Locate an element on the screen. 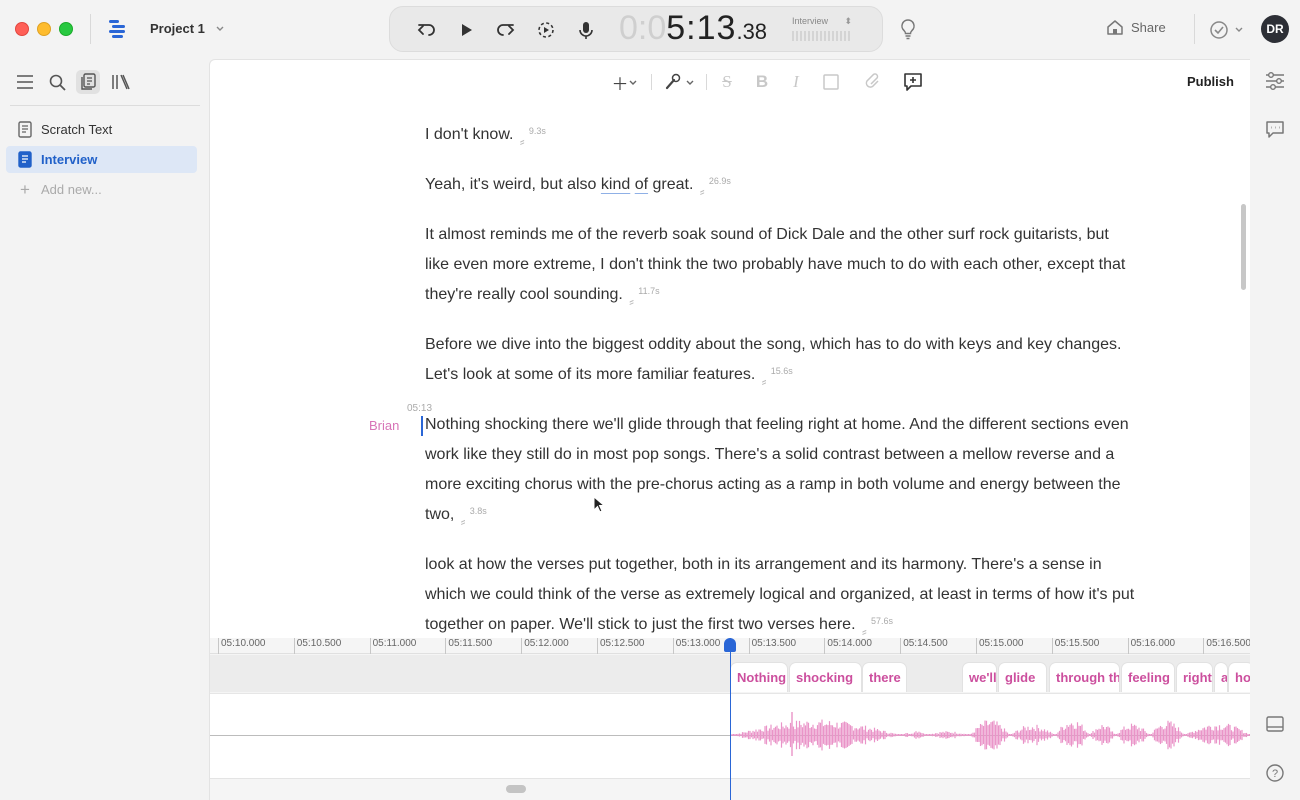  word-chip: right is located at coordinates (1194, 677).